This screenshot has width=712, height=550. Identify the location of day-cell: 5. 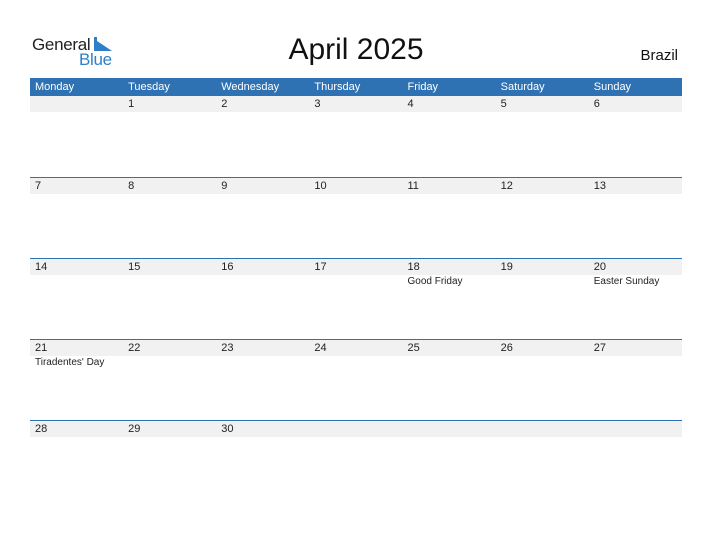
(542, 136).